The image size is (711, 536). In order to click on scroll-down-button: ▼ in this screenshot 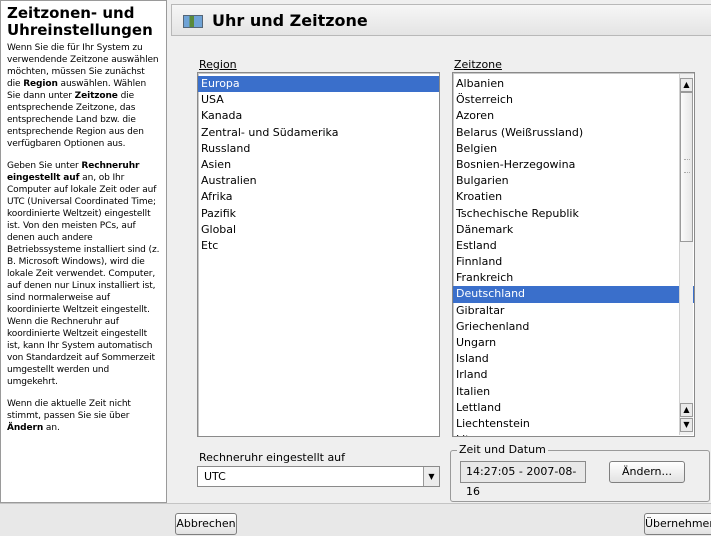, I will do `click(686, 425)`.